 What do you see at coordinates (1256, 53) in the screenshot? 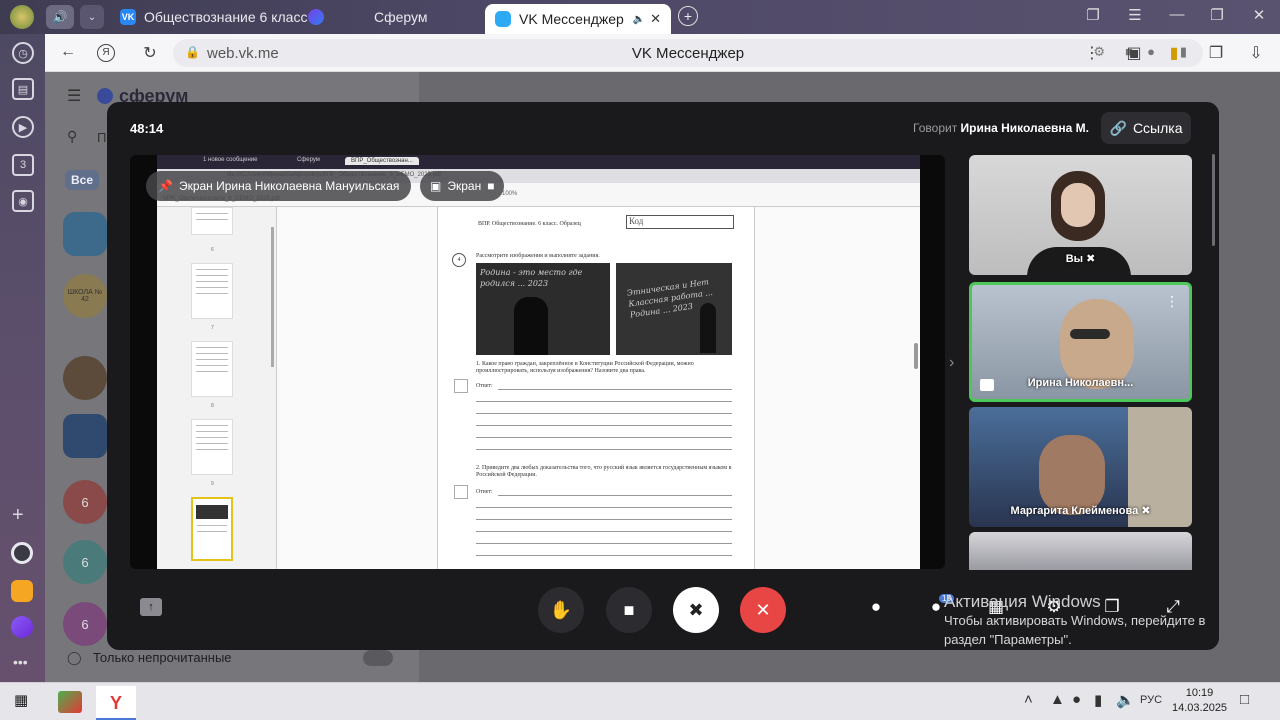
I see `download-icon: ⇩` at bounding box center [1256, 53].